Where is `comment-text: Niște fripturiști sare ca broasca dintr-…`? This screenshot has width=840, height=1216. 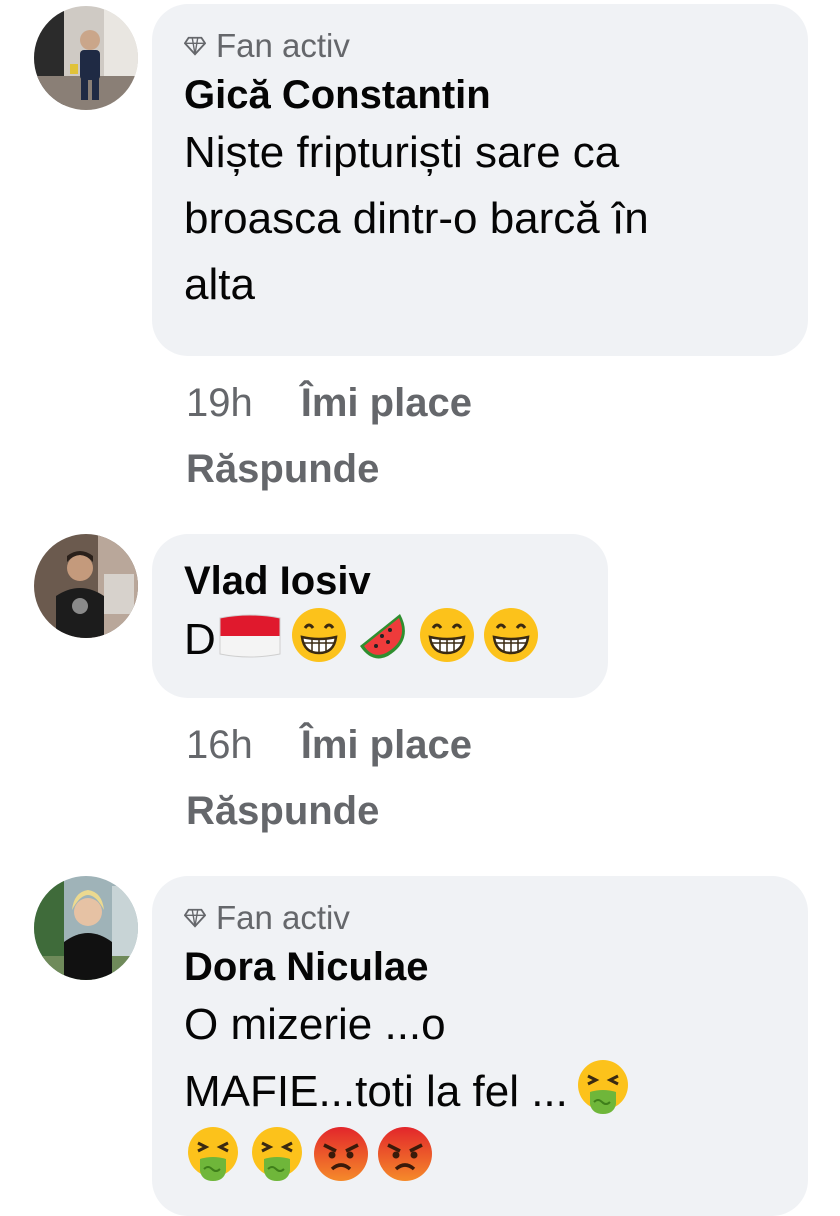 comment-text: Niște fripturiști sare ca broasca dintr-… is located at coordinates (480, 219).